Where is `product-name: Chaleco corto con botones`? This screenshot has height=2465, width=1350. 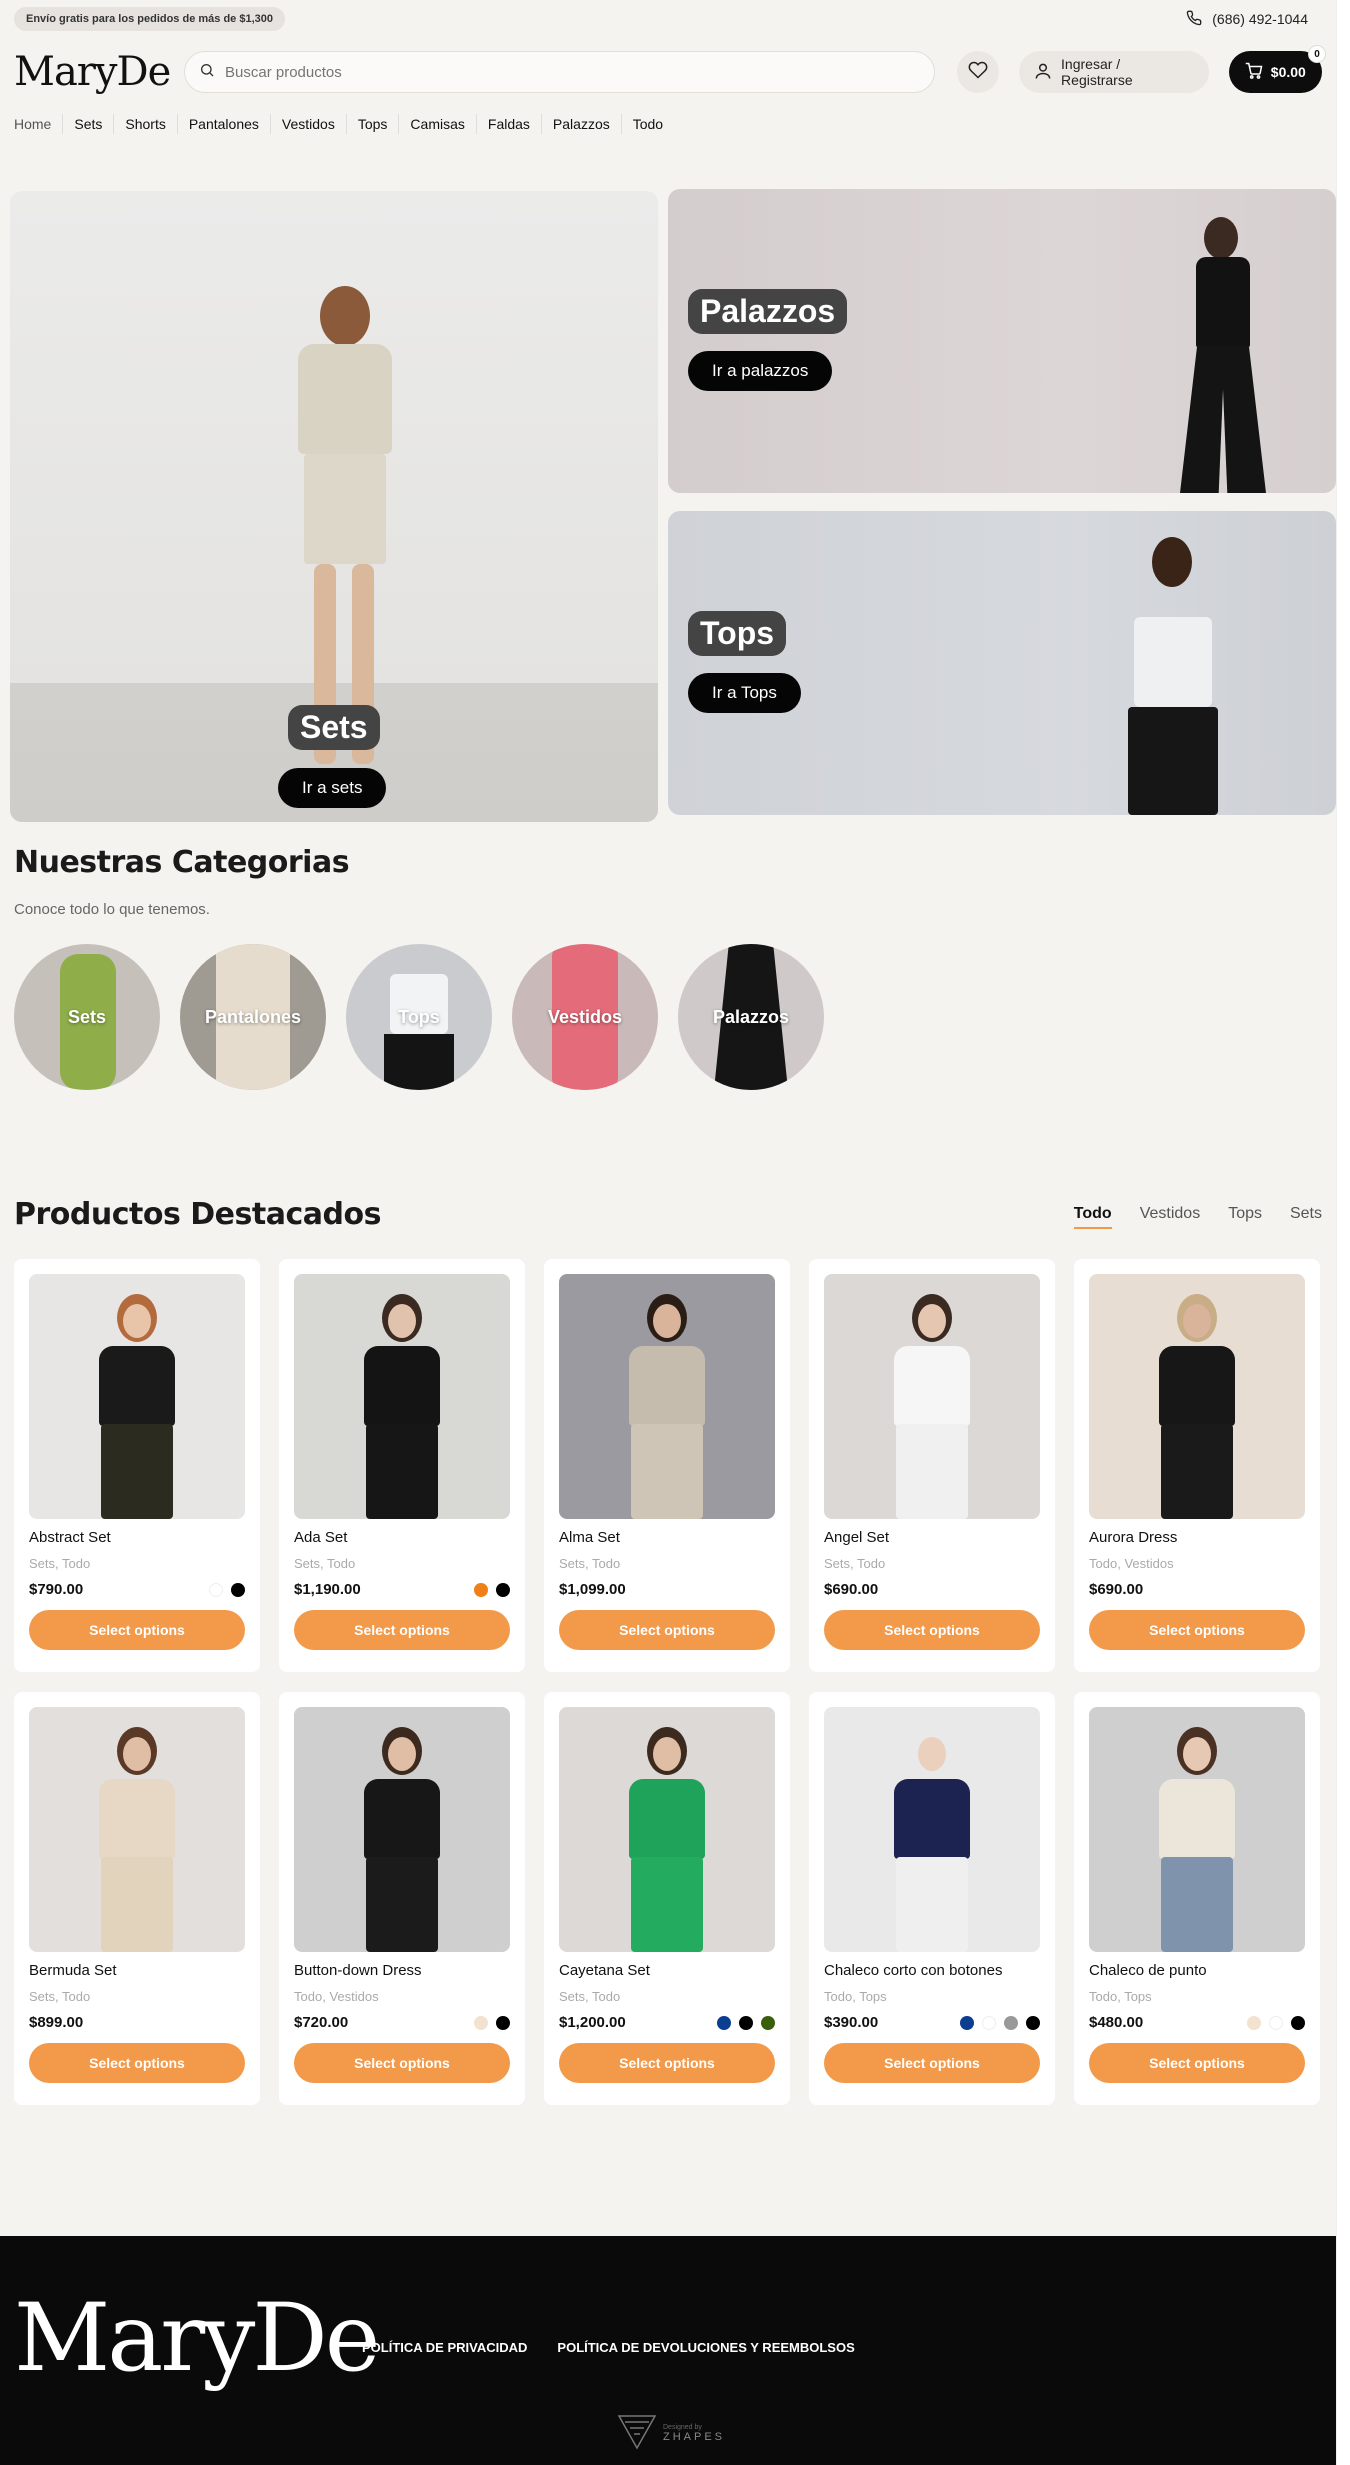 product-name: Chaleco corto con botones is located at coordinates (932, 1970).